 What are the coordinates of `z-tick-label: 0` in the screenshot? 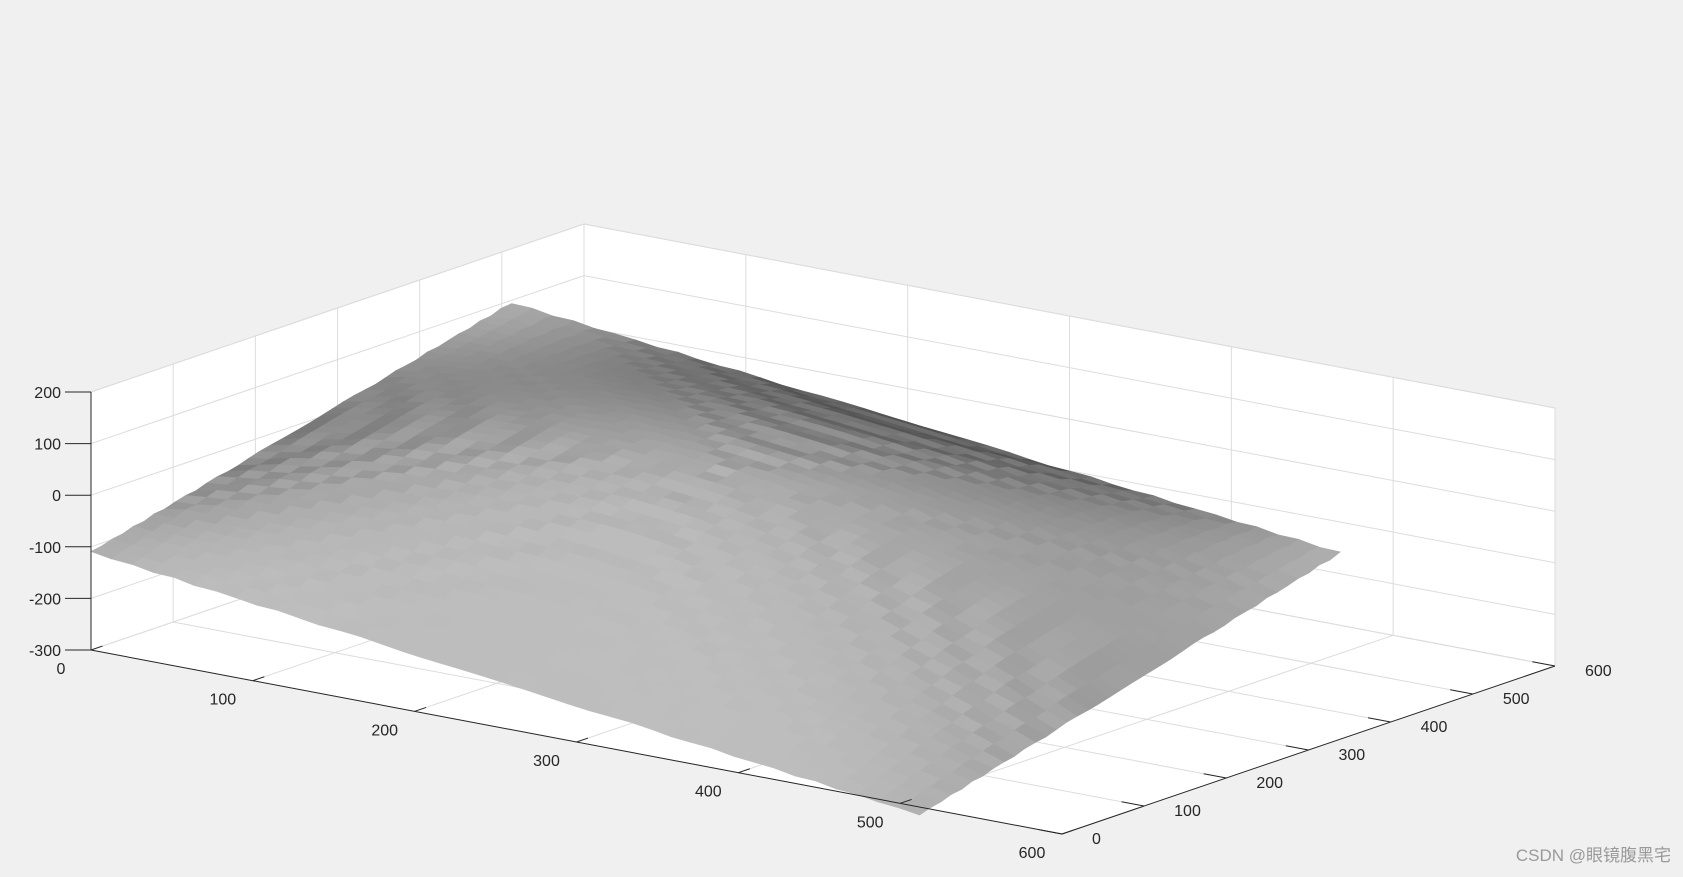 It's located at (56, 496).